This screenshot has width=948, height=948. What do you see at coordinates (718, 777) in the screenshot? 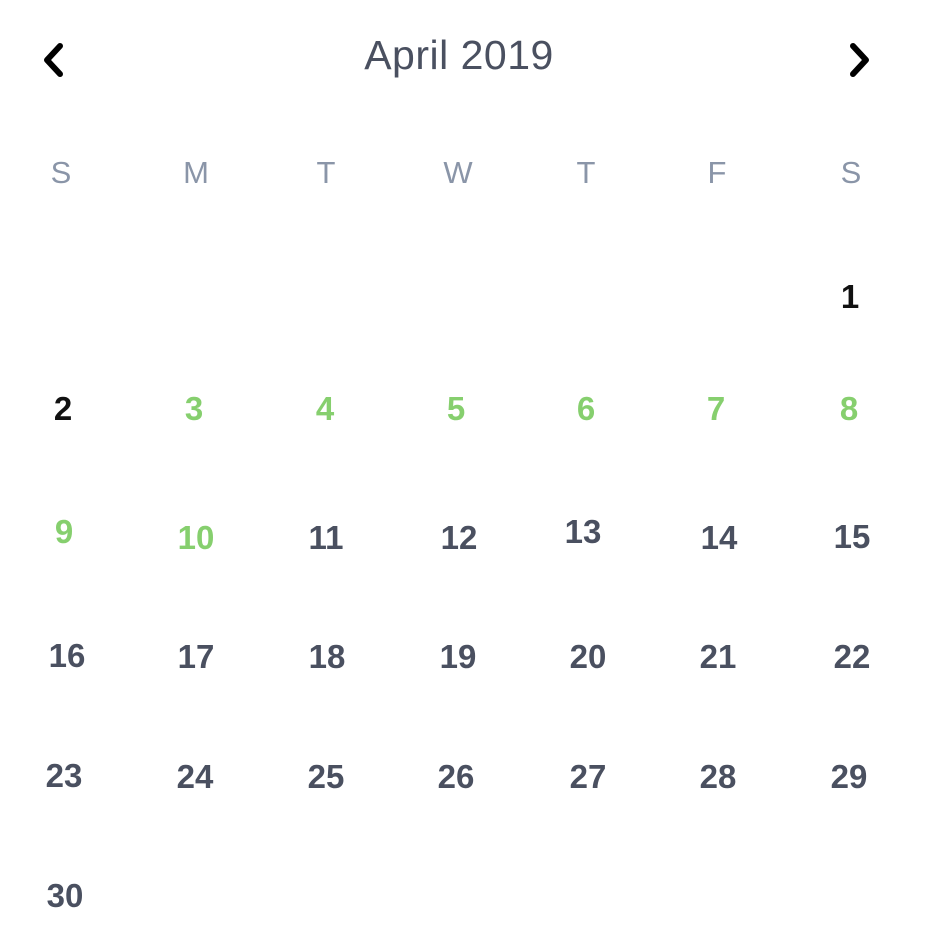
I see `day-cell: 28` at bounding box center [718, 777].